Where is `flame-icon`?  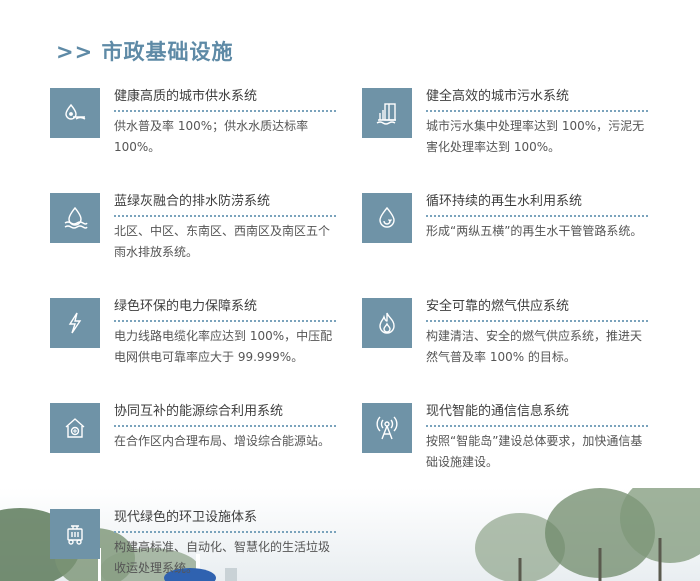
flame-icon is located at coordinates (387, 323).